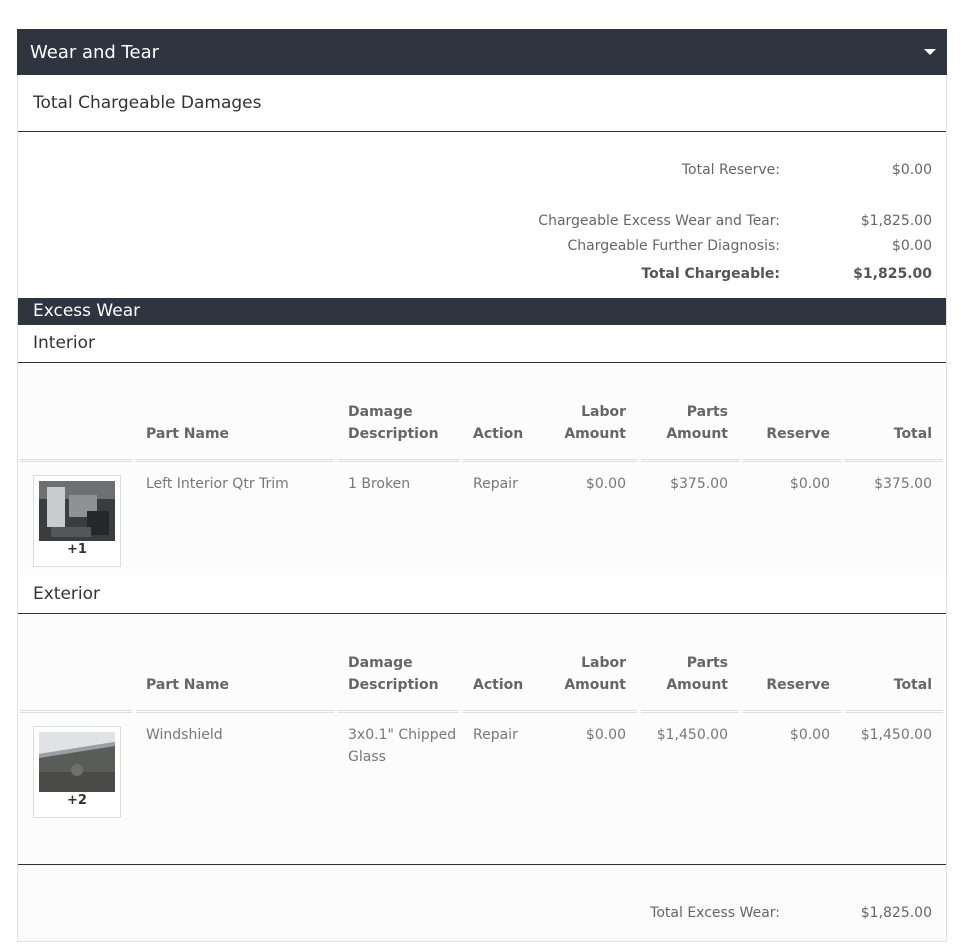 Image resolution: width=960 pixels, height=946 pixels. What do you see at coordinates (184, 735) in the screenshot?
I see `part-name: Windshield` at bounding box center [184, 735].